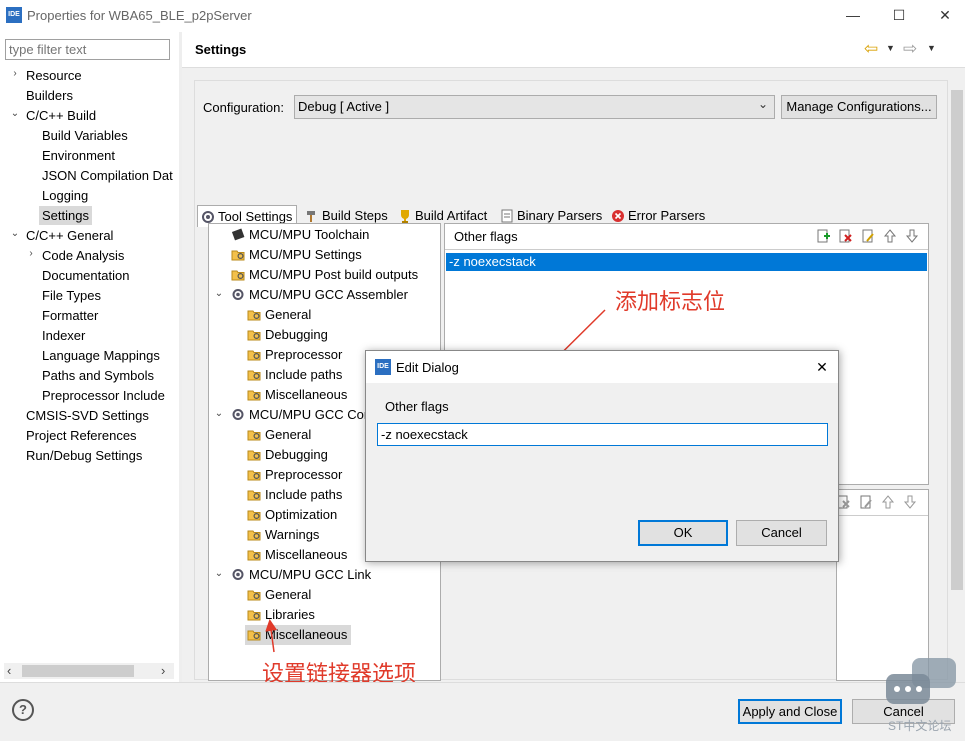  What do you see at coordinates (23, 710) in the screenshot?
I see `help-icon: ?` at bounding box center [23, 710].